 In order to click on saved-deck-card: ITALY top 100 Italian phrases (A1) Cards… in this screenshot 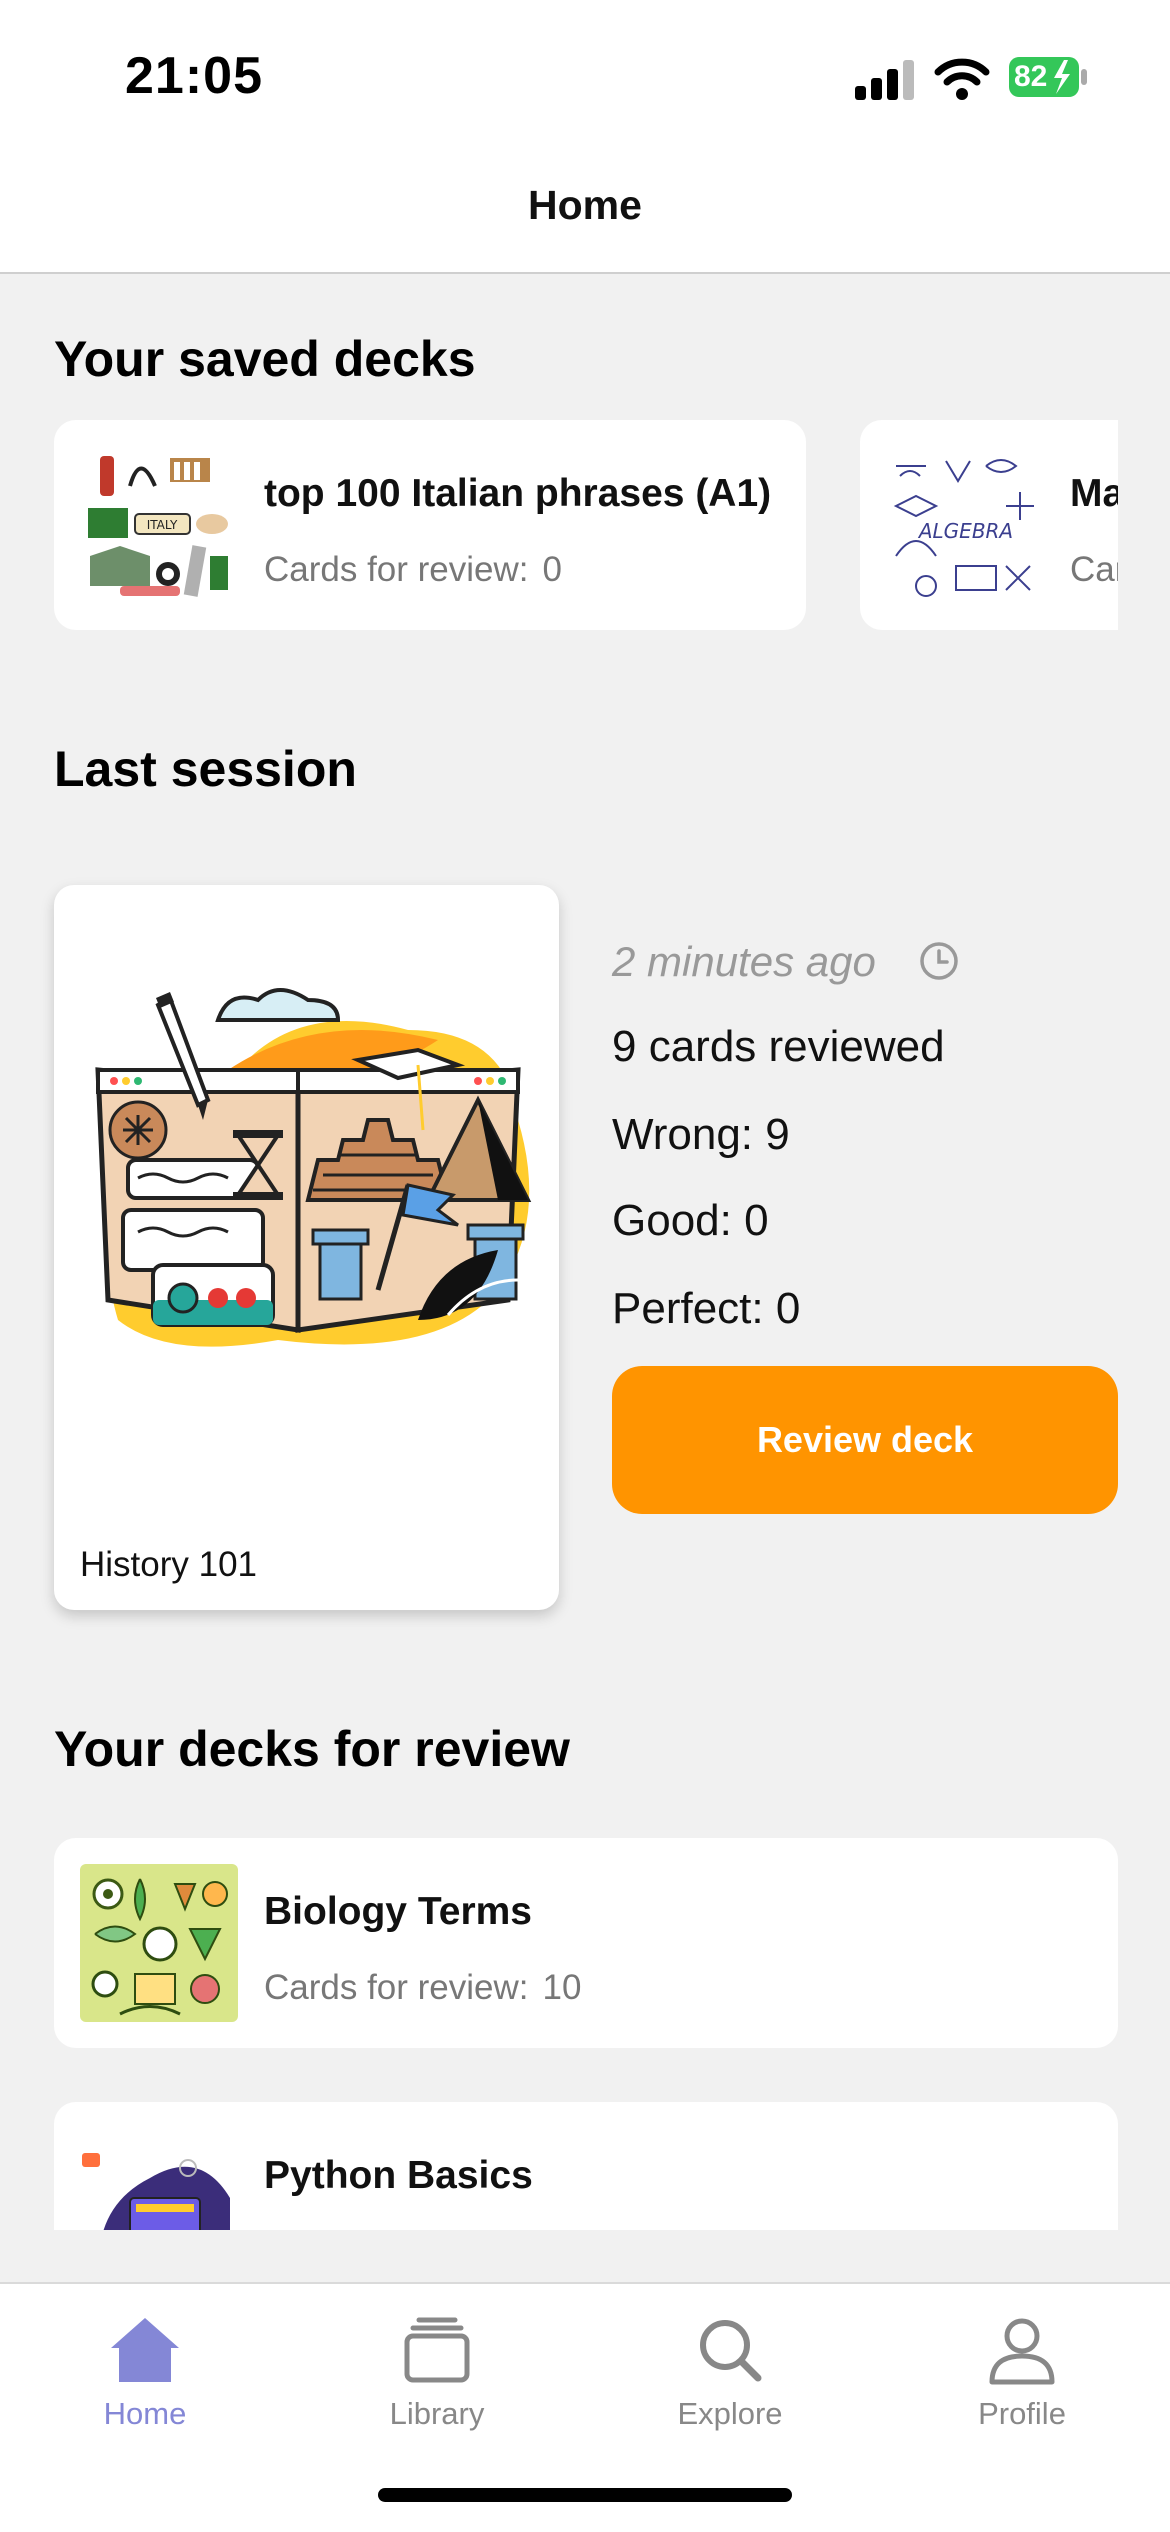, I will do `click(430, 525)`.